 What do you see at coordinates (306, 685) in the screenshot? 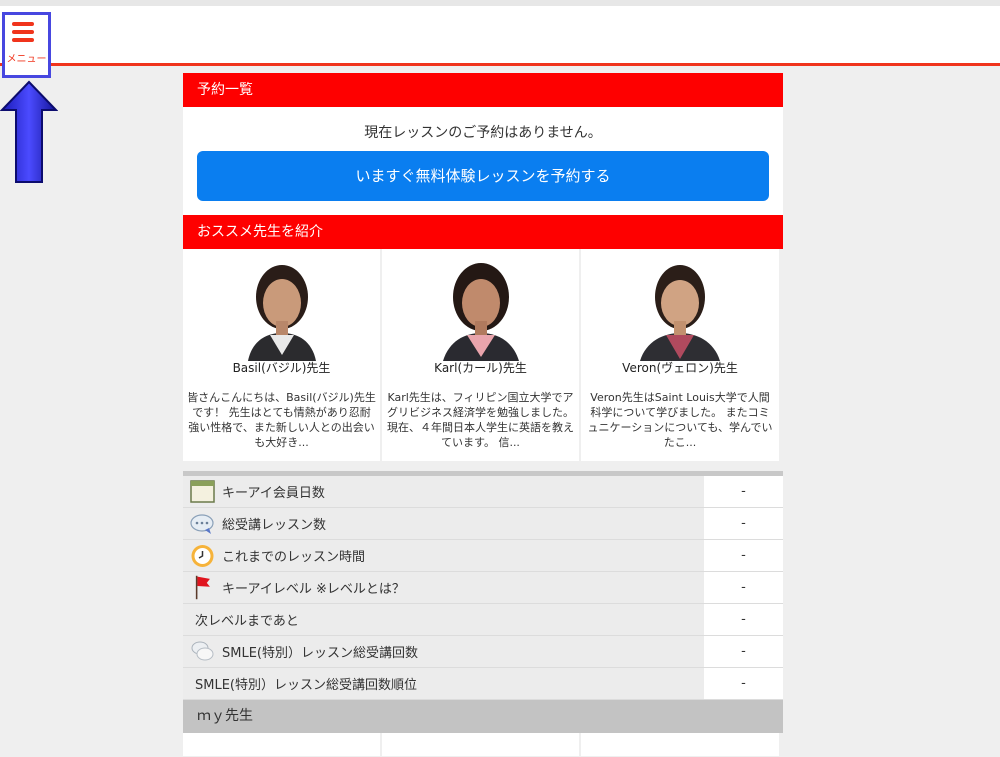
I see `stat-label: SMLE(特別）レッスン総受講回数順位` at bounding box center [306, 685].